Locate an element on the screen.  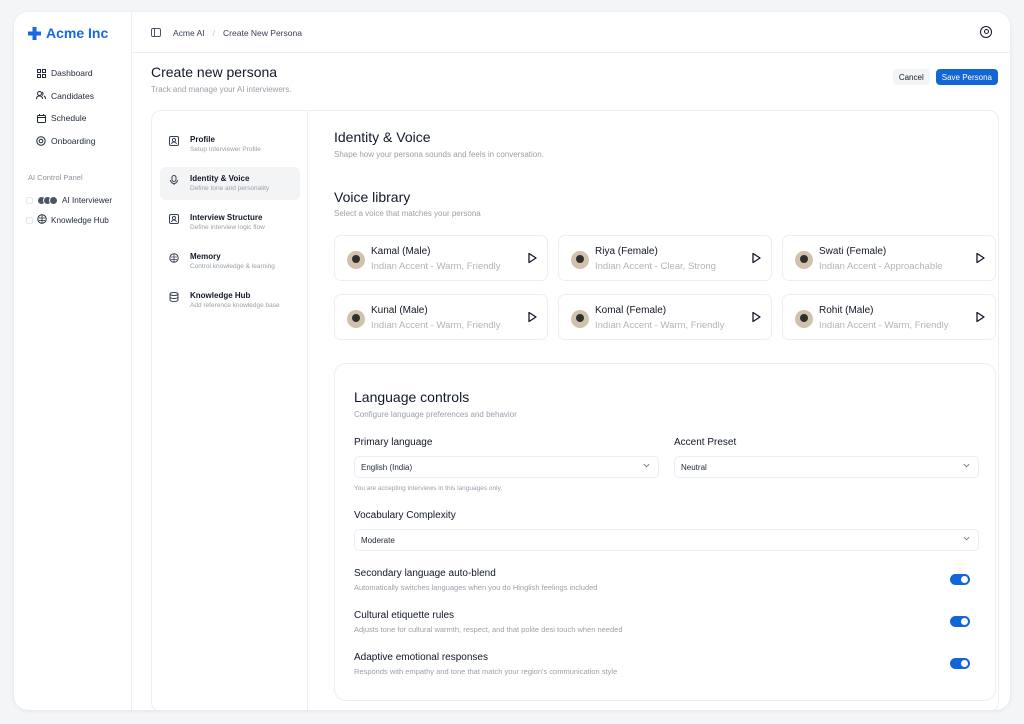
brand-name: Acme Inc is located at coordinates (77, 33).